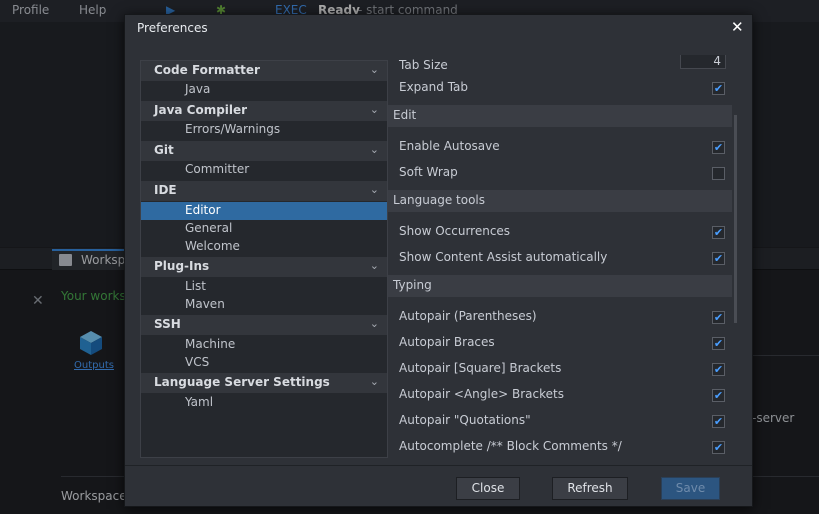  Describe the element at coordinates (718, 232) in the screenshot. I see `show-occurrences-checkbox: ✔` at that location.